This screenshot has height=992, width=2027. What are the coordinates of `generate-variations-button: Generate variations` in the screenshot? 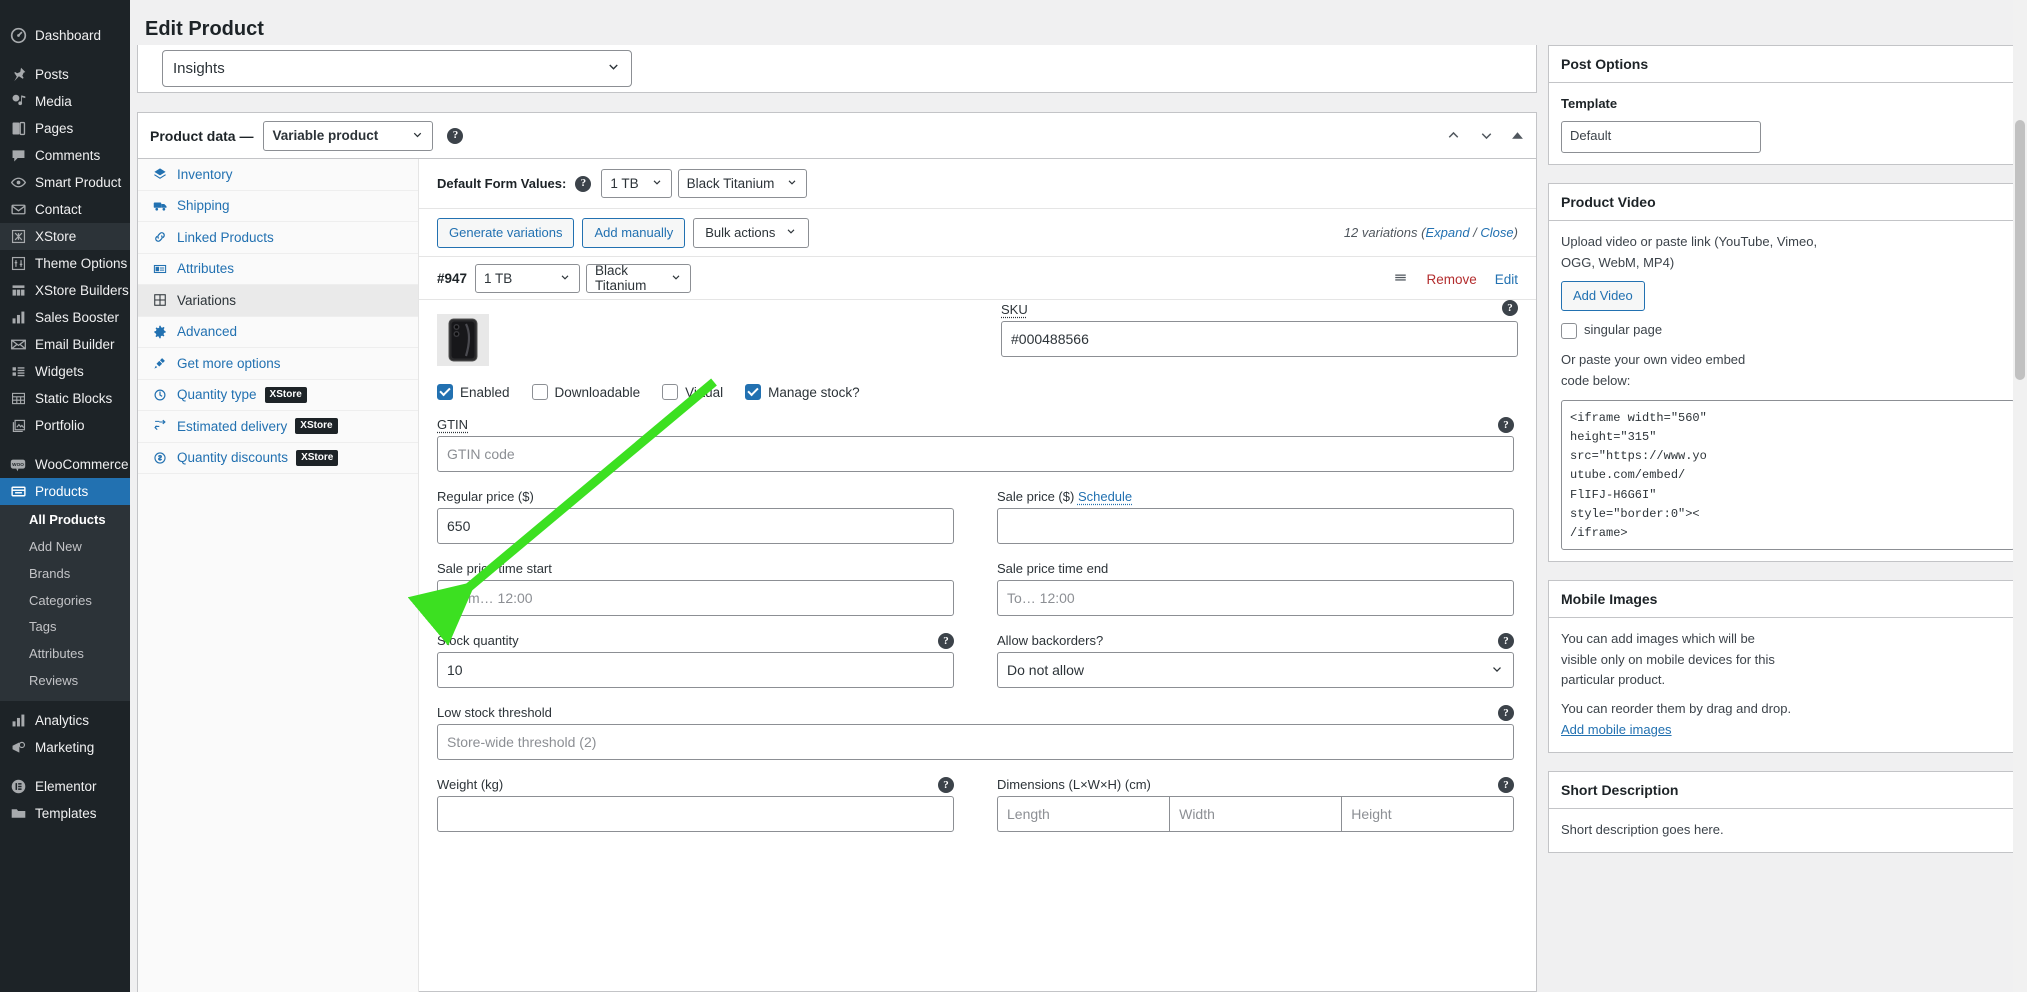 It's located at (506, 232).